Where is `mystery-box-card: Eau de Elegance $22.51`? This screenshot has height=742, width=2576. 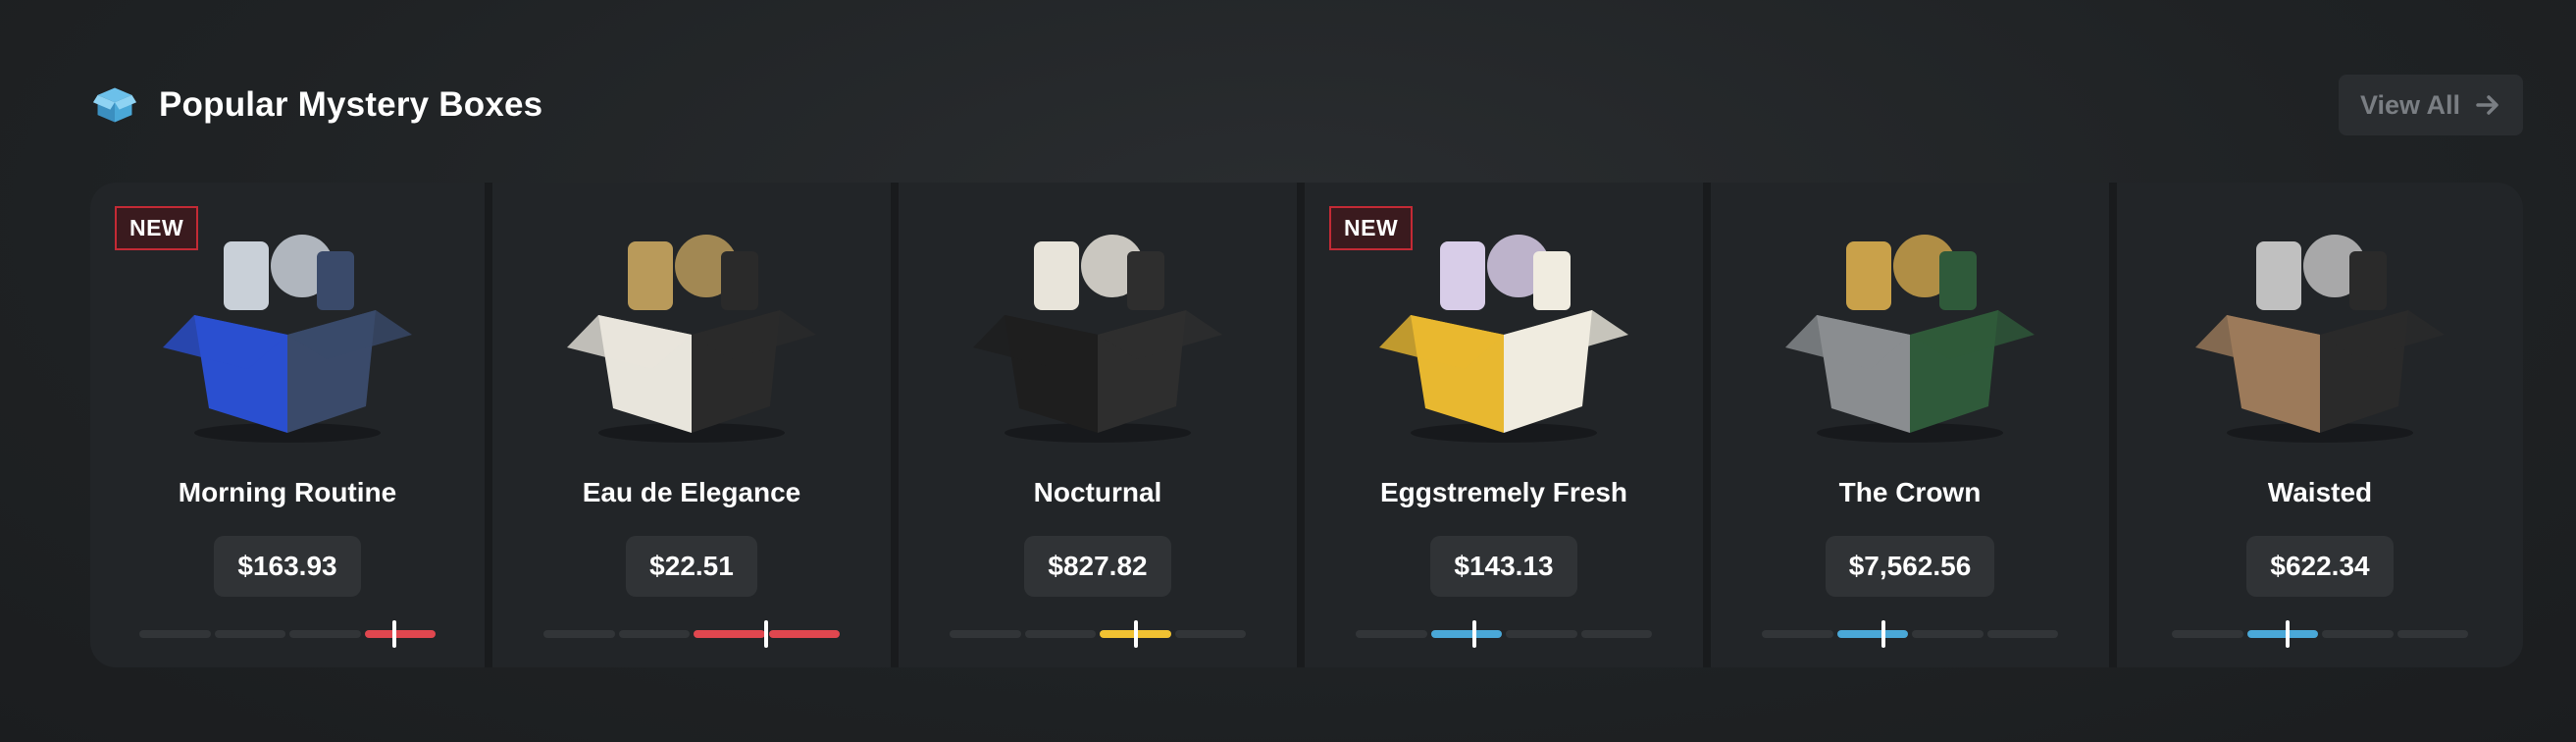
mystery-box-card: Eau de Elegance $22.51 is located at coordinates (695, 425).